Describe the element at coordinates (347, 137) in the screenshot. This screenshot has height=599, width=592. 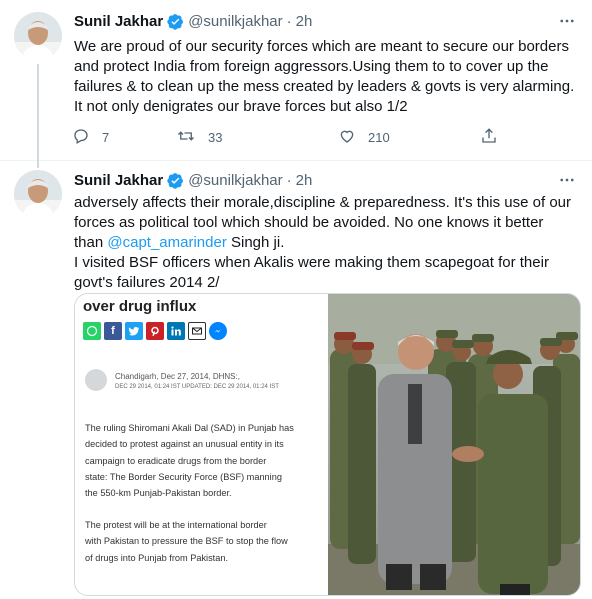
I see `like-icon` at that location.